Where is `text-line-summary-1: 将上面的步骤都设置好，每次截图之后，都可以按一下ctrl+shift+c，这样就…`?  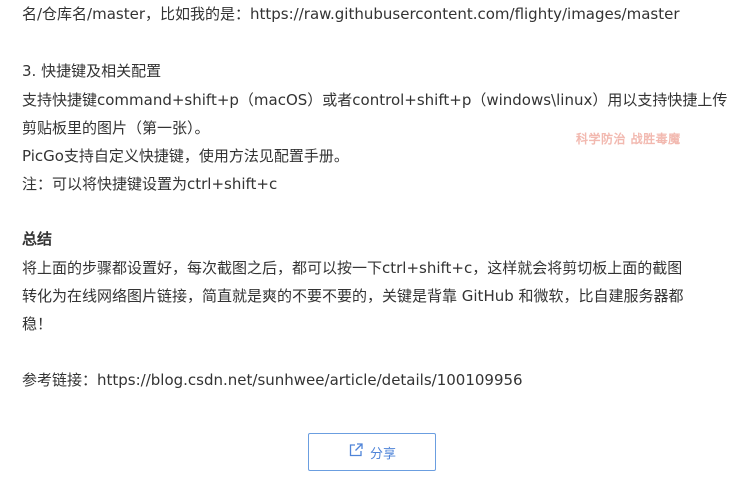
text-line-summary-1: 将上面的步骤都设置好，每次截图之后，都可以按一下ctrl+shift+c，这样就… is located at coordinates (352, 268).